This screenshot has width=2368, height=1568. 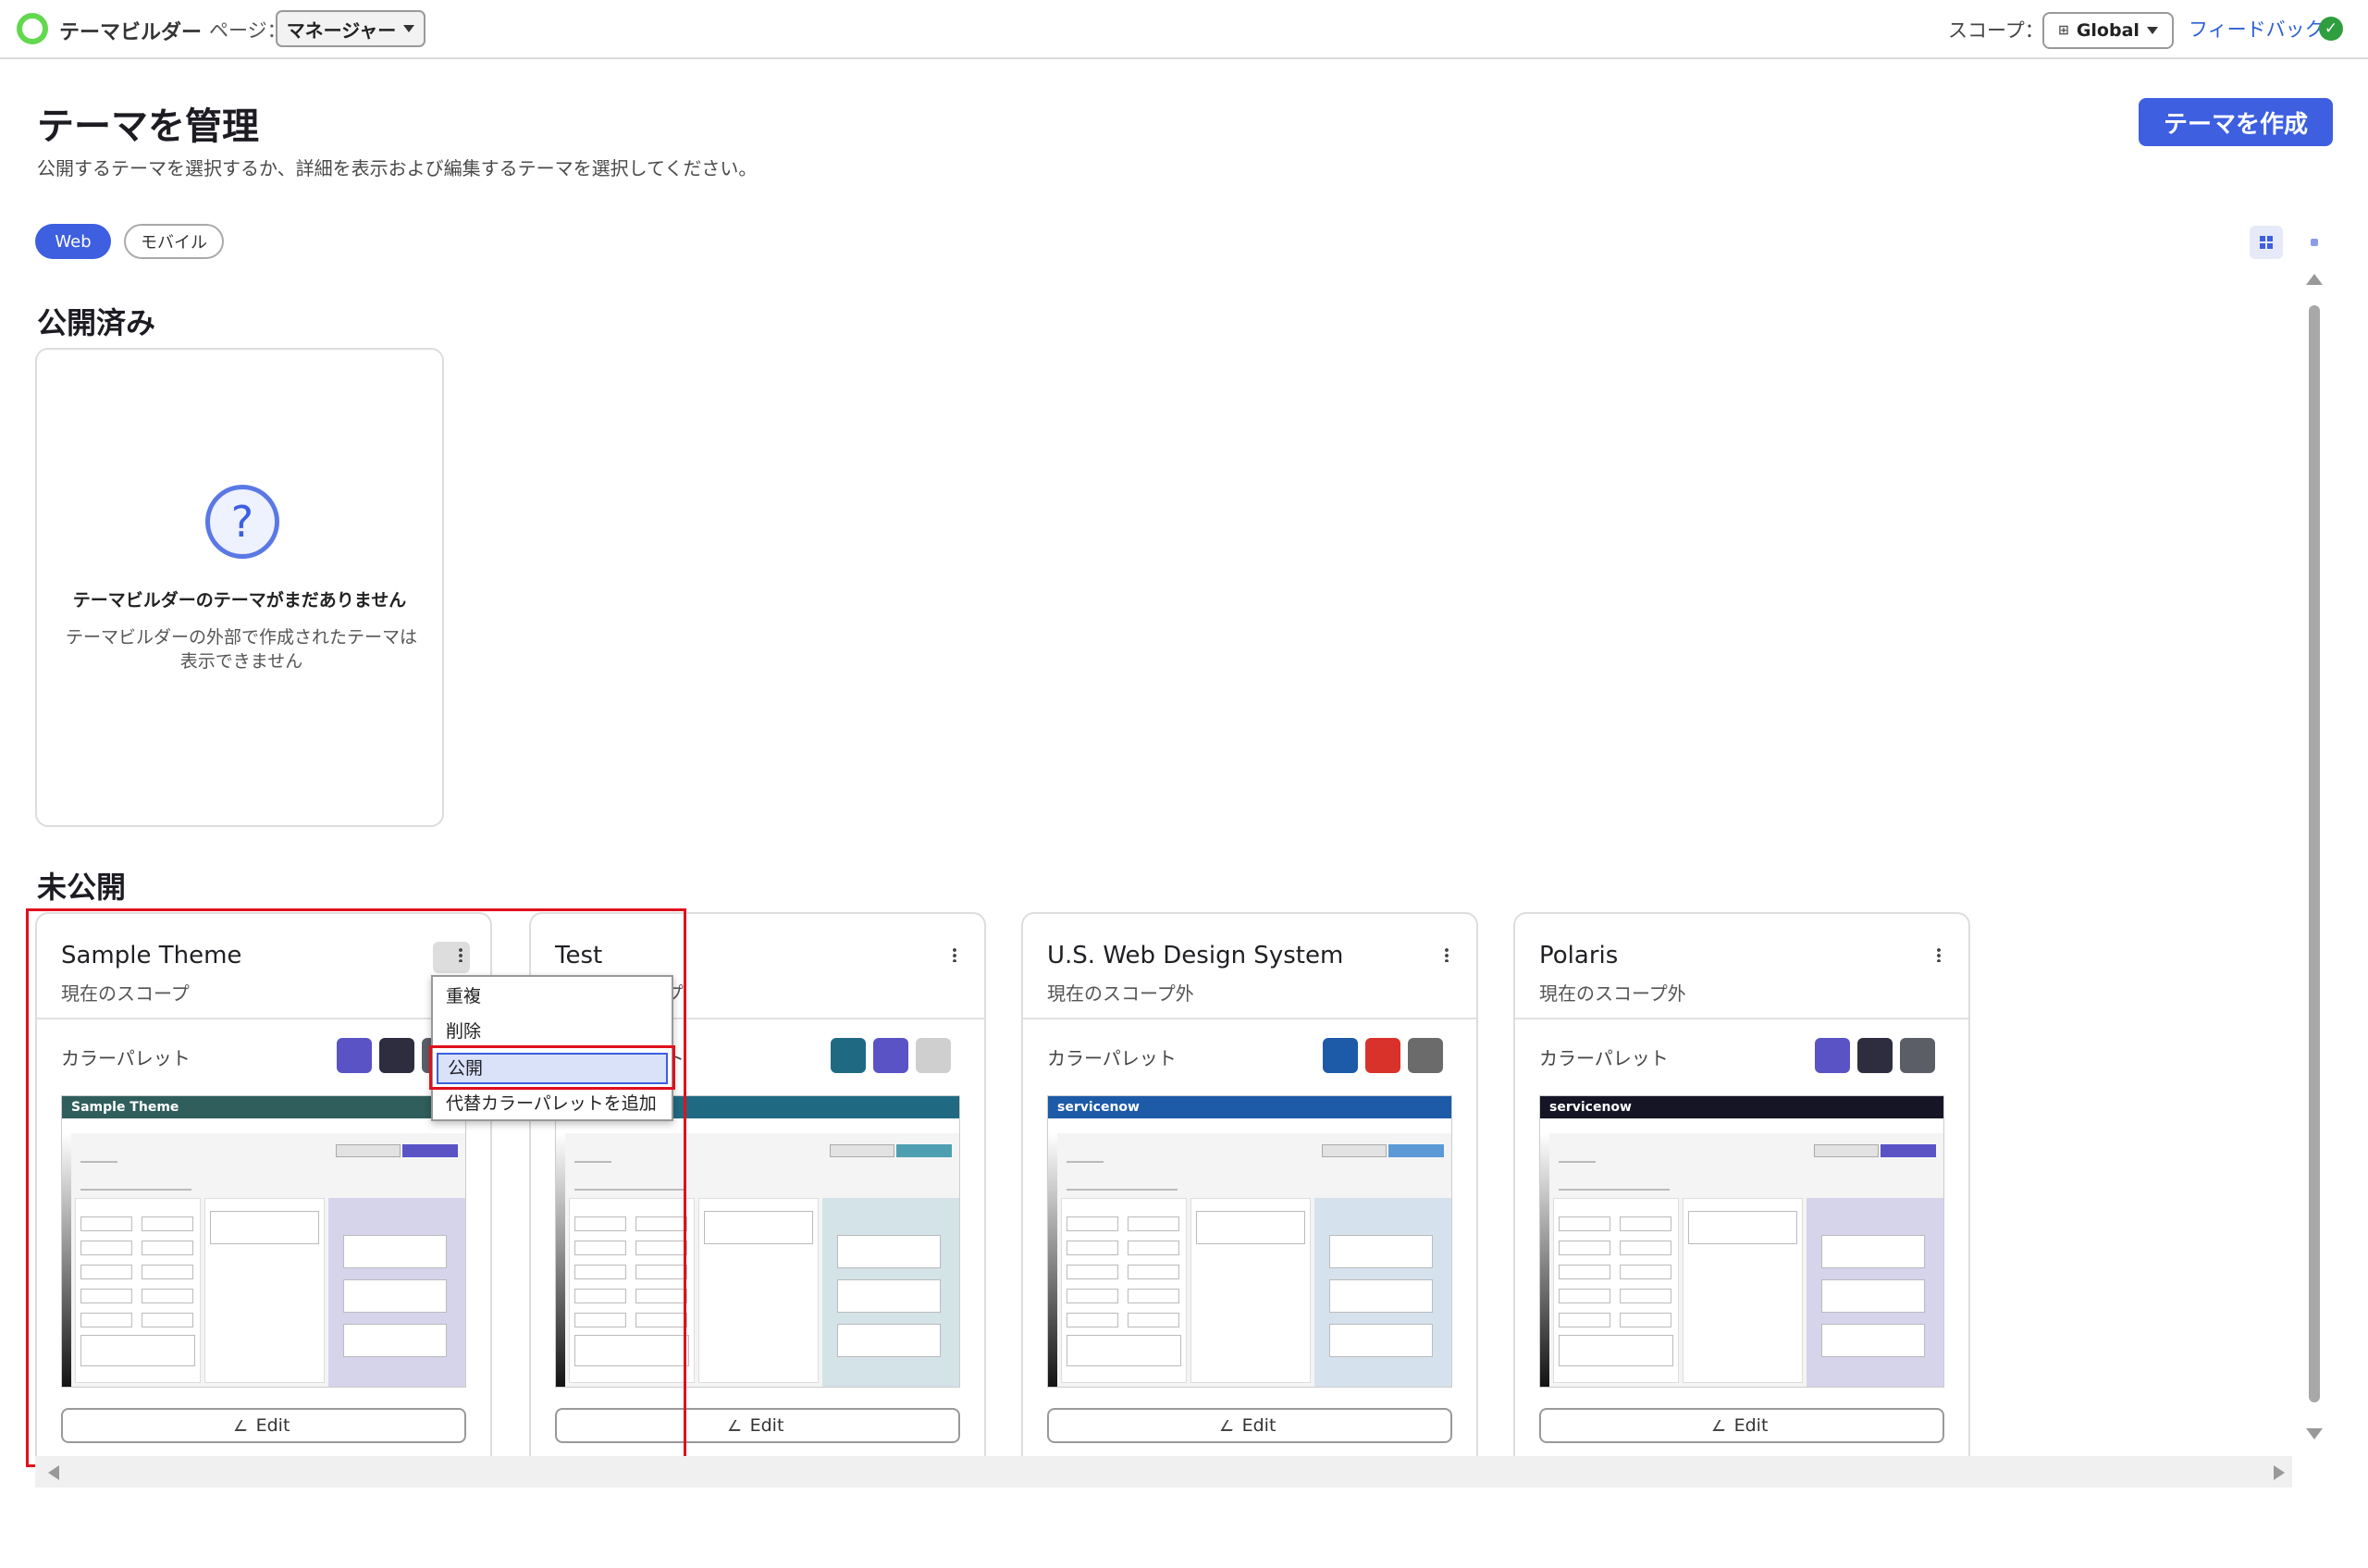 What do you see at coordinates (2314, 1433) in the screenshot?
I see `scroll-down-arrow-icon` at bounding box center [2314, 1433].